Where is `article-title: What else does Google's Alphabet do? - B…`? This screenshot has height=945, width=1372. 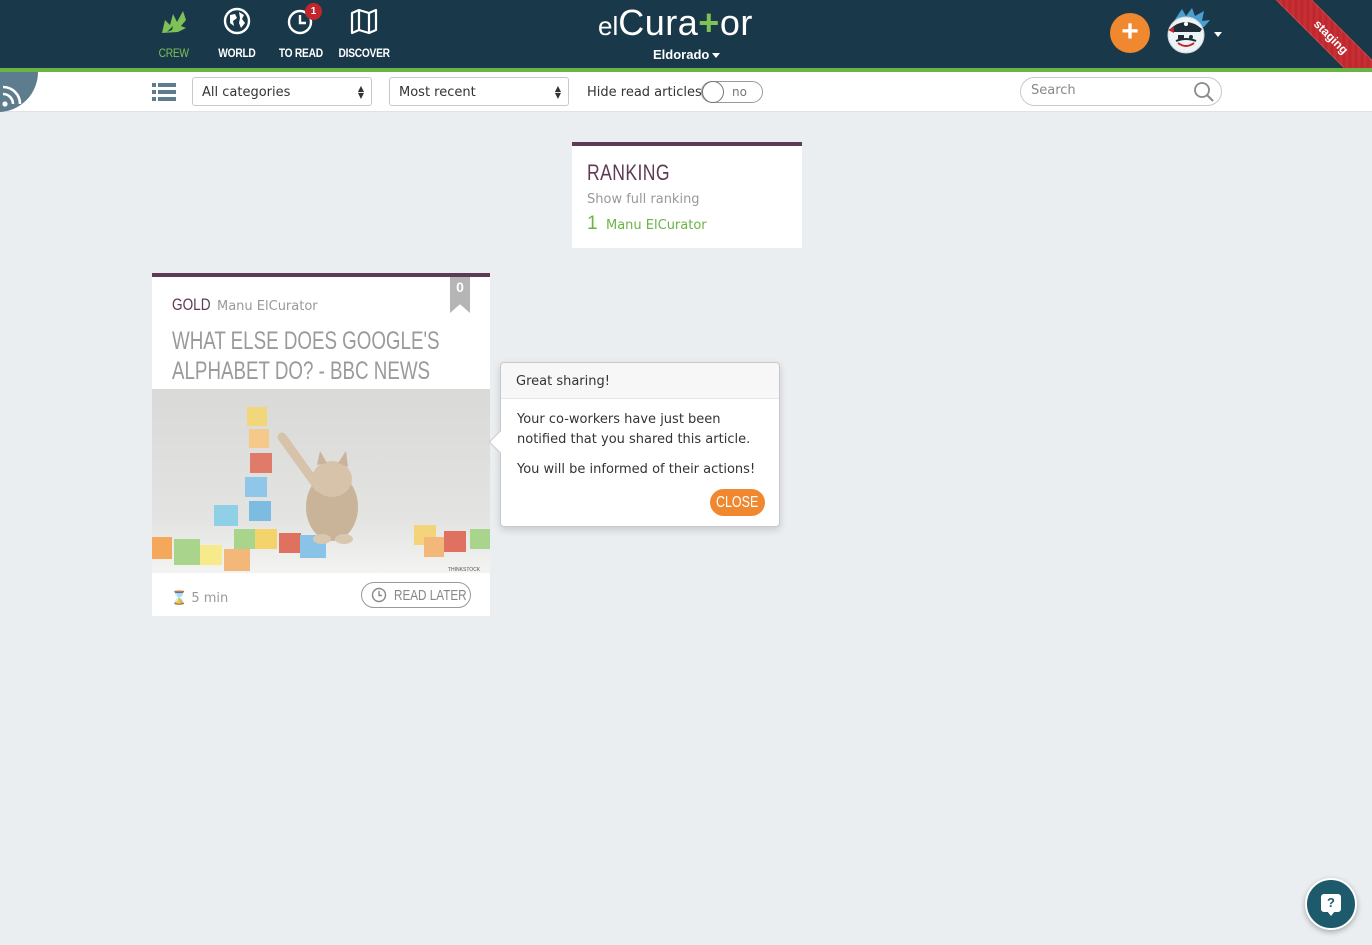
article-title: What else does Google's Alphabet do? - B… is located at coordinates (307, 356).